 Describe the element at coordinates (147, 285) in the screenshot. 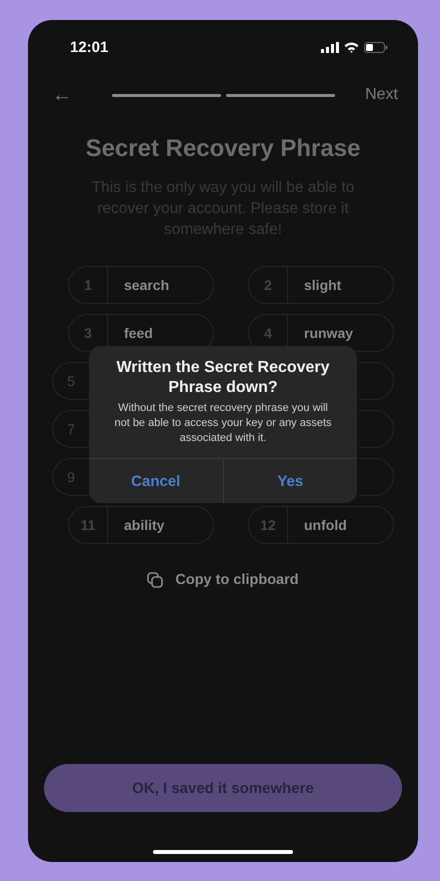

I see `word-text: search` at that location.